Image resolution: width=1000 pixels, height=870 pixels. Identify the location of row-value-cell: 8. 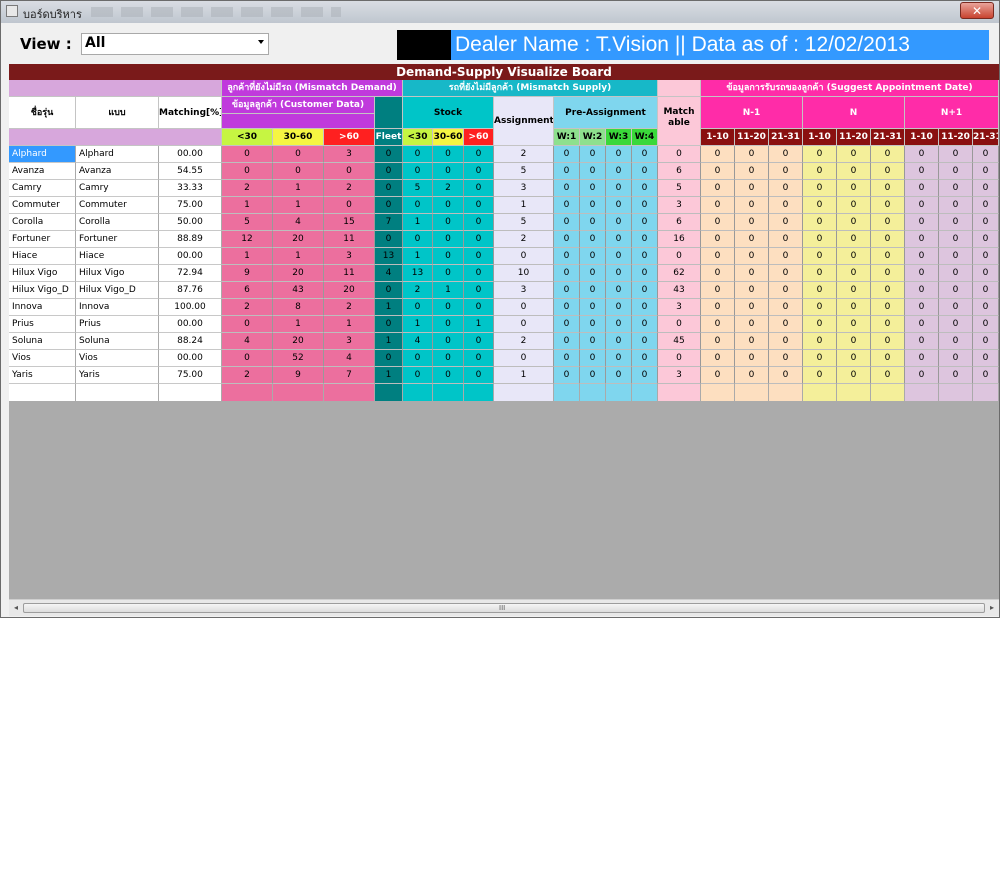
(298, 307).